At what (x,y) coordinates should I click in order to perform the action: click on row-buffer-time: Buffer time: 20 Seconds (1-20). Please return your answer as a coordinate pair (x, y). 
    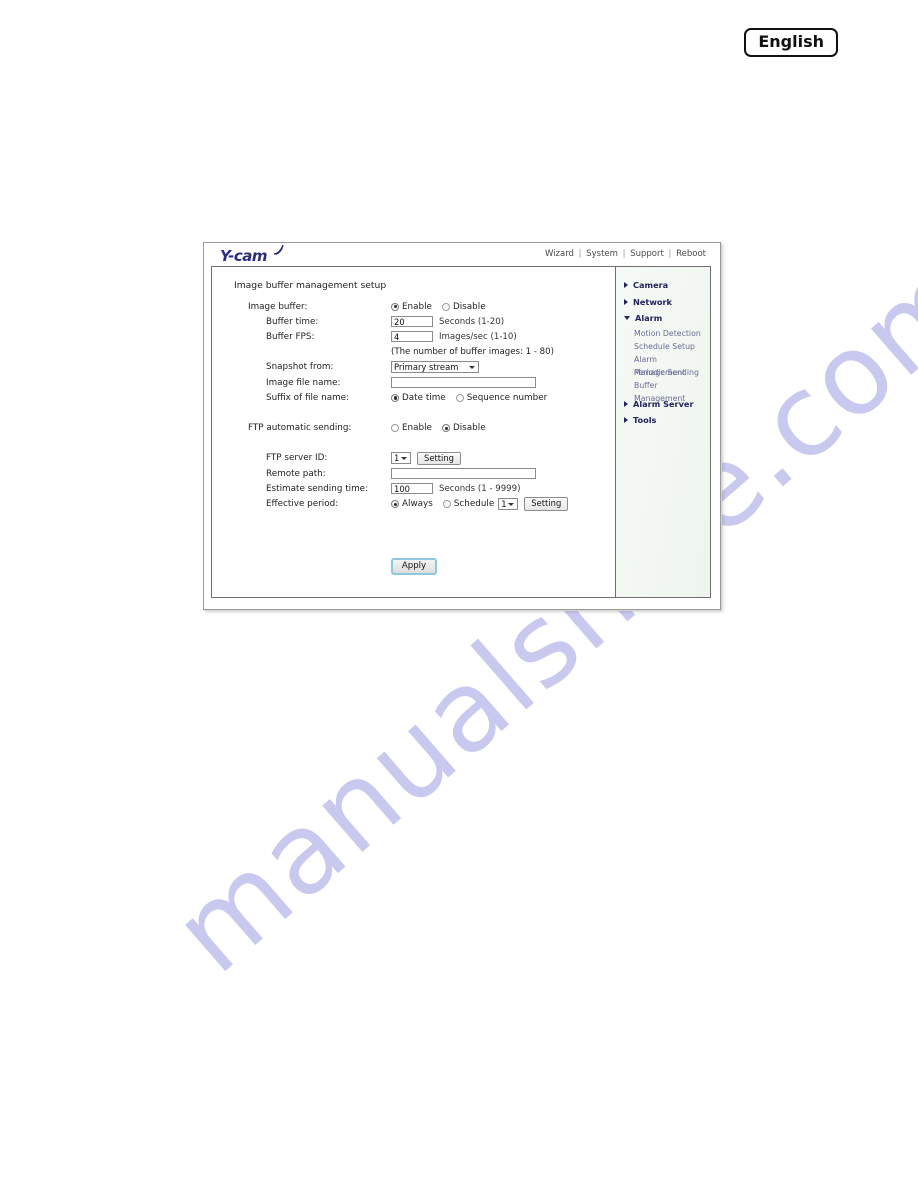
    Looking at the image, I should click on (414, 321).